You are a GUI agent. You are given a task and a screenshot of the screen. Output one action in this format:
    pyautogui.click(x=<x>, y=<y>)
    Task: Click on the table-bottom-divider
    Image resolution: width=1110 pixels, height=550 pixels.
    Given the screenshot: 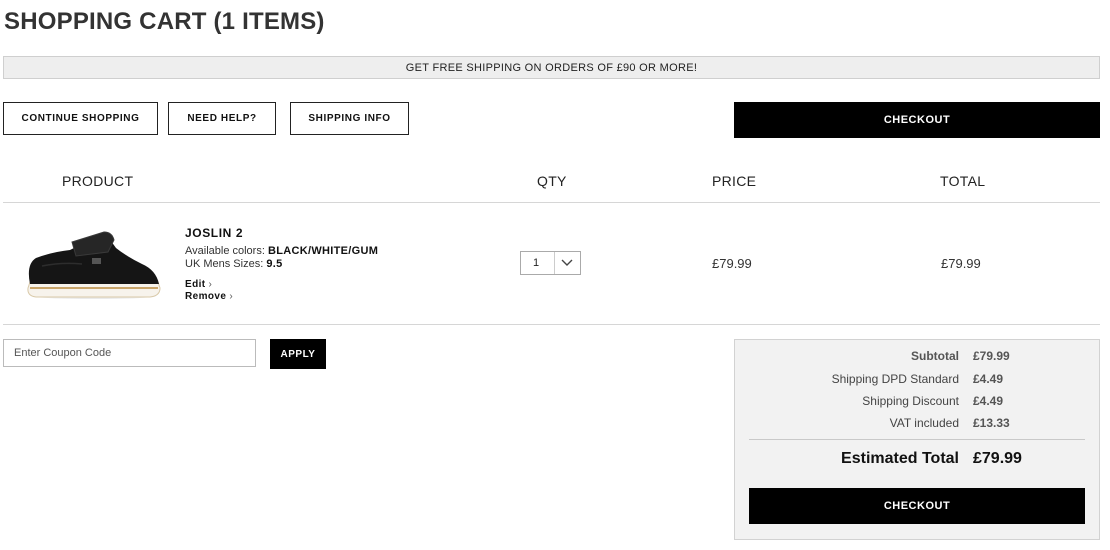 What is the action you would take?
    pyautogui.click(x=551, y=324)
    